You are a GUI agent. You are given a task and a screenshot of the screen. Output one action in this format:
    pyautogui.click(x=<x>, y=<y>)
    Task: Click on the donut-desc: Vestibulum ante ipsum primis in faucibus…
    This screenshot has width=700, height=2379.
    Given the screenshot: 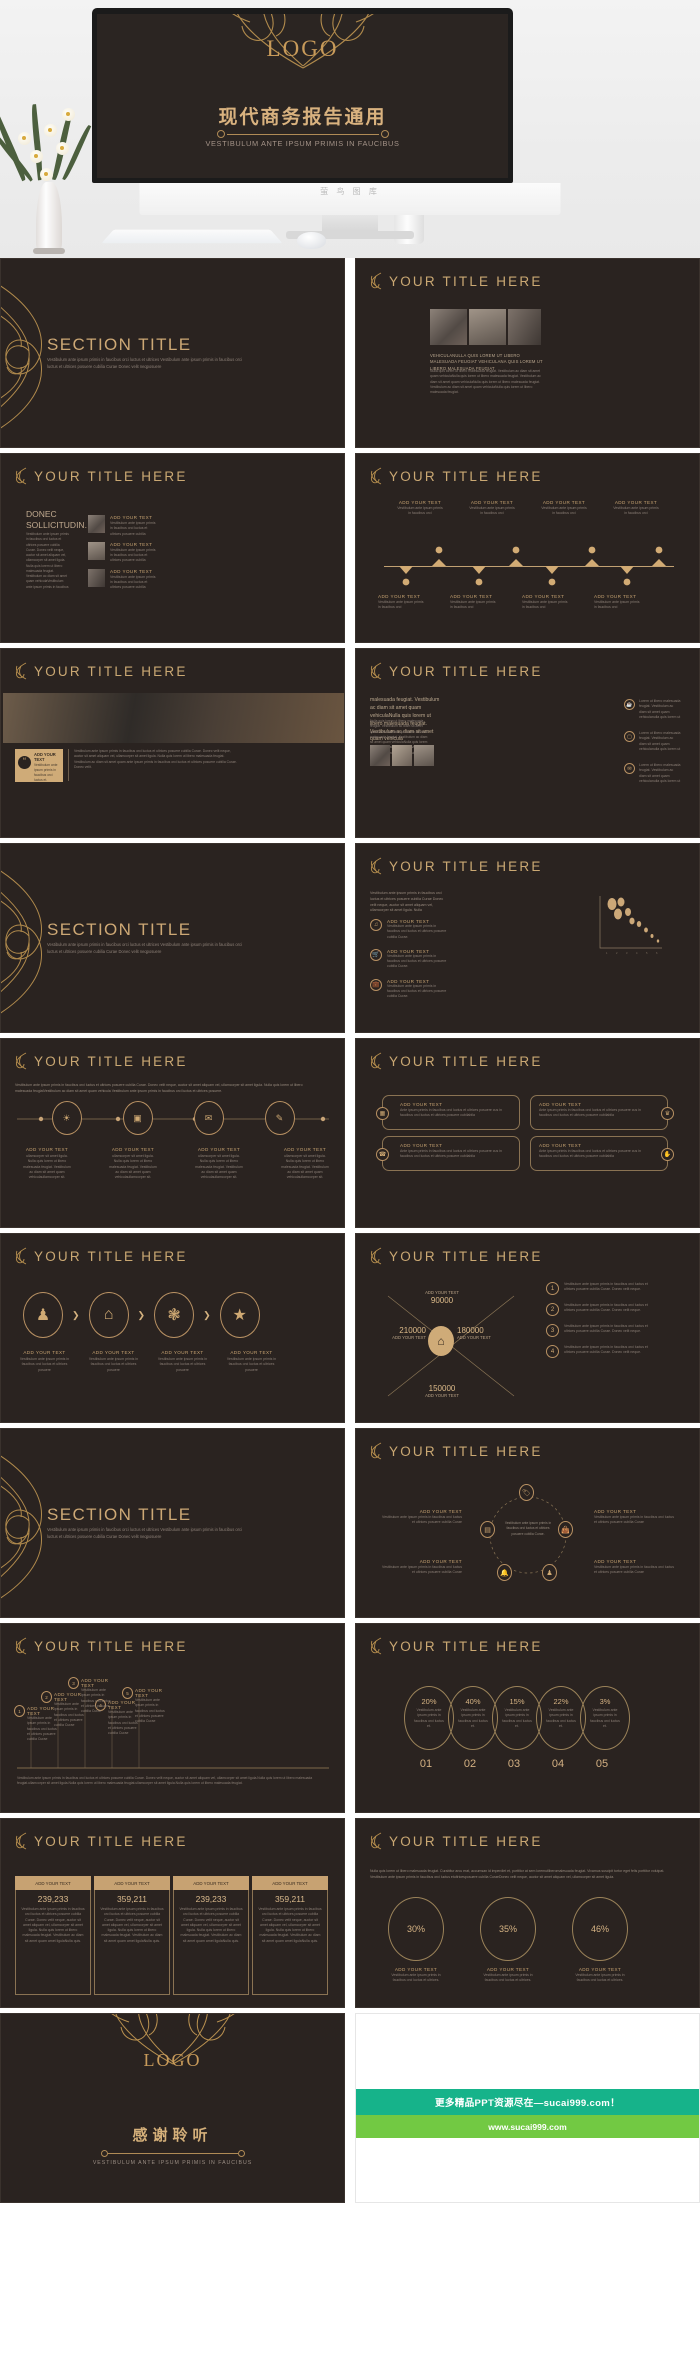 What is the action you would take?
    pyautogui.click(x=416, y=1978)
    